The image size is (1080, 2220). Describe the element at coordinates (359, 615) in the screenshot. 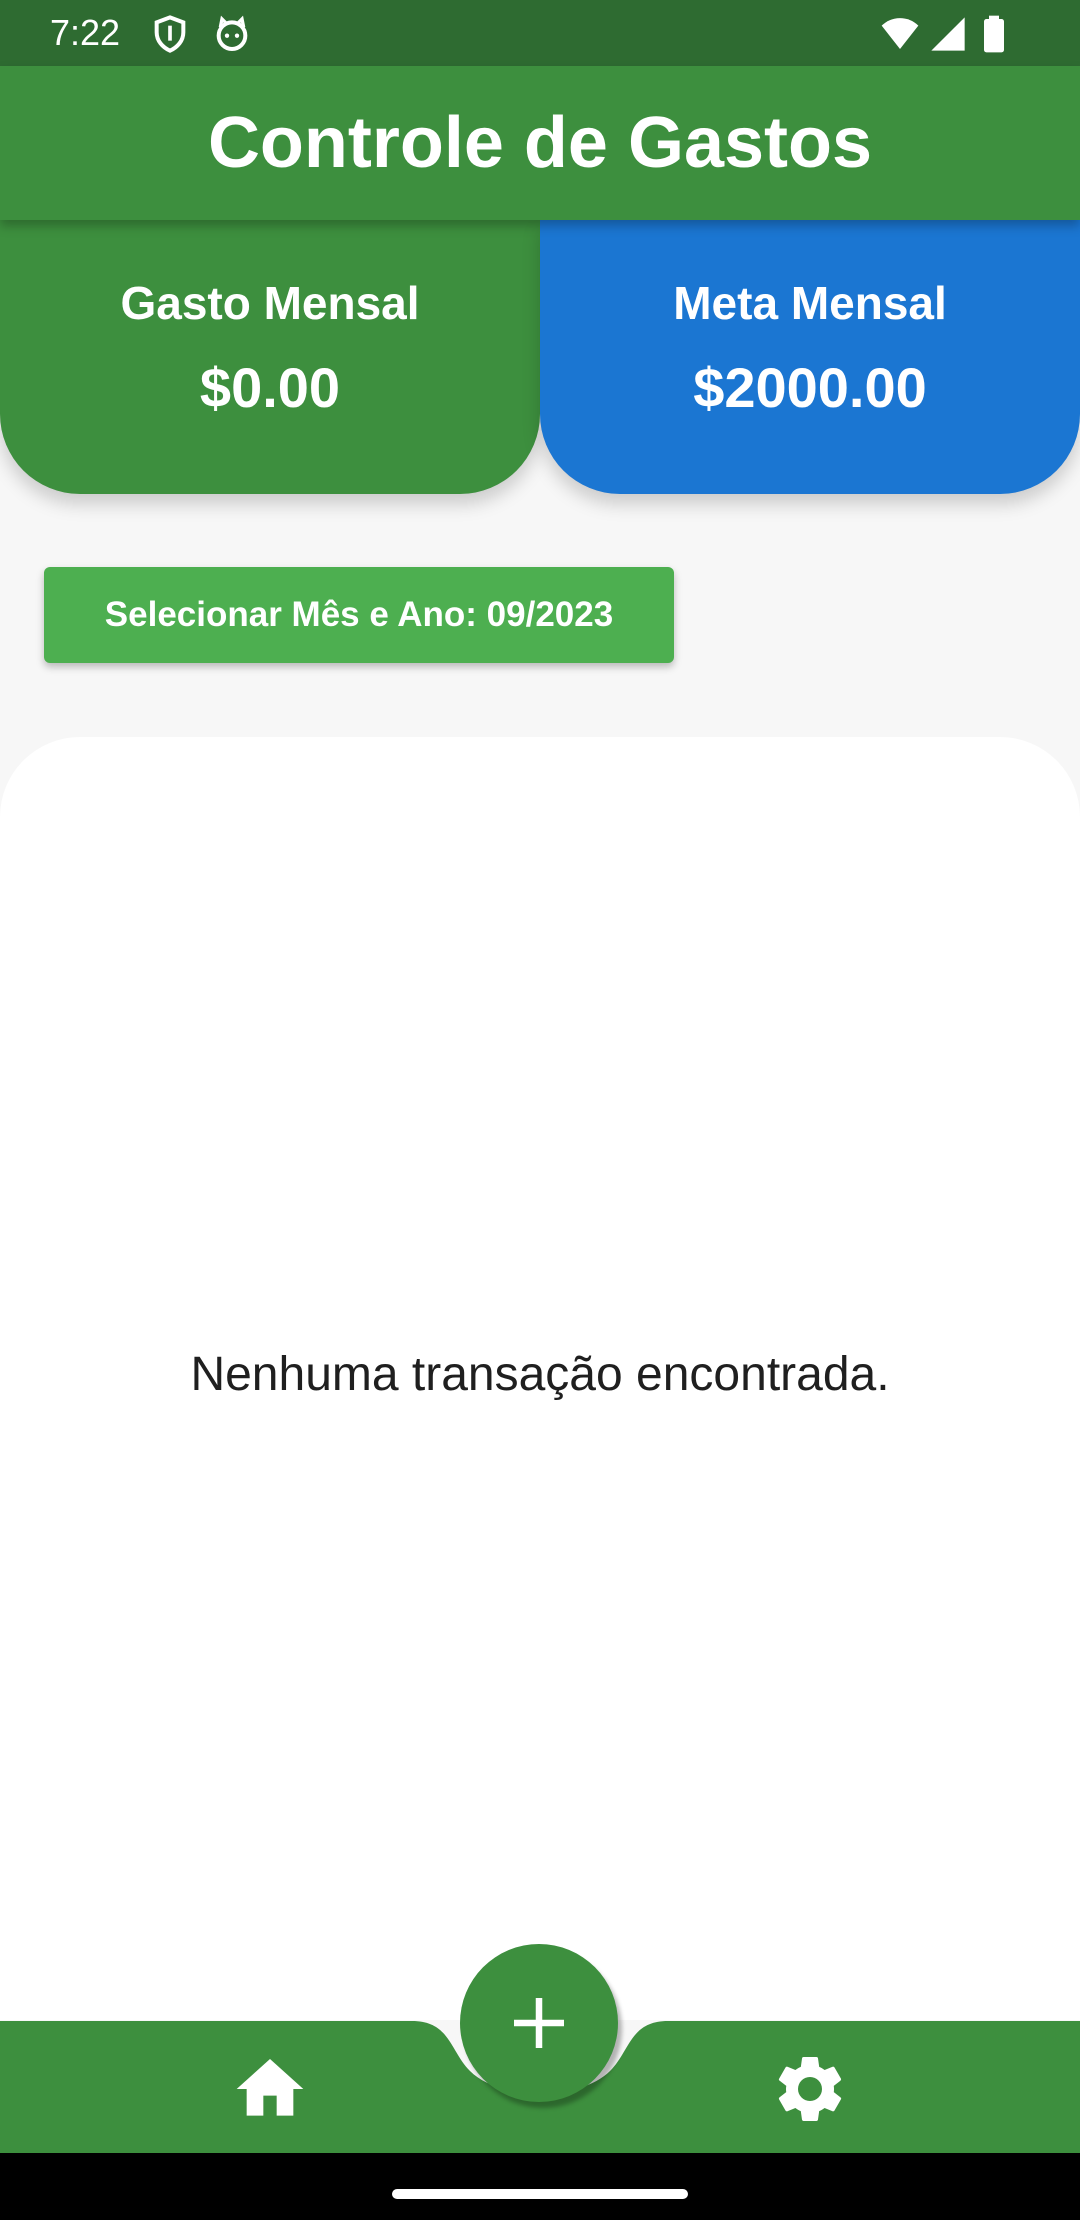

I see `select-month-year-button: Selecionar Mês e Ano: 09/2023` at that location.